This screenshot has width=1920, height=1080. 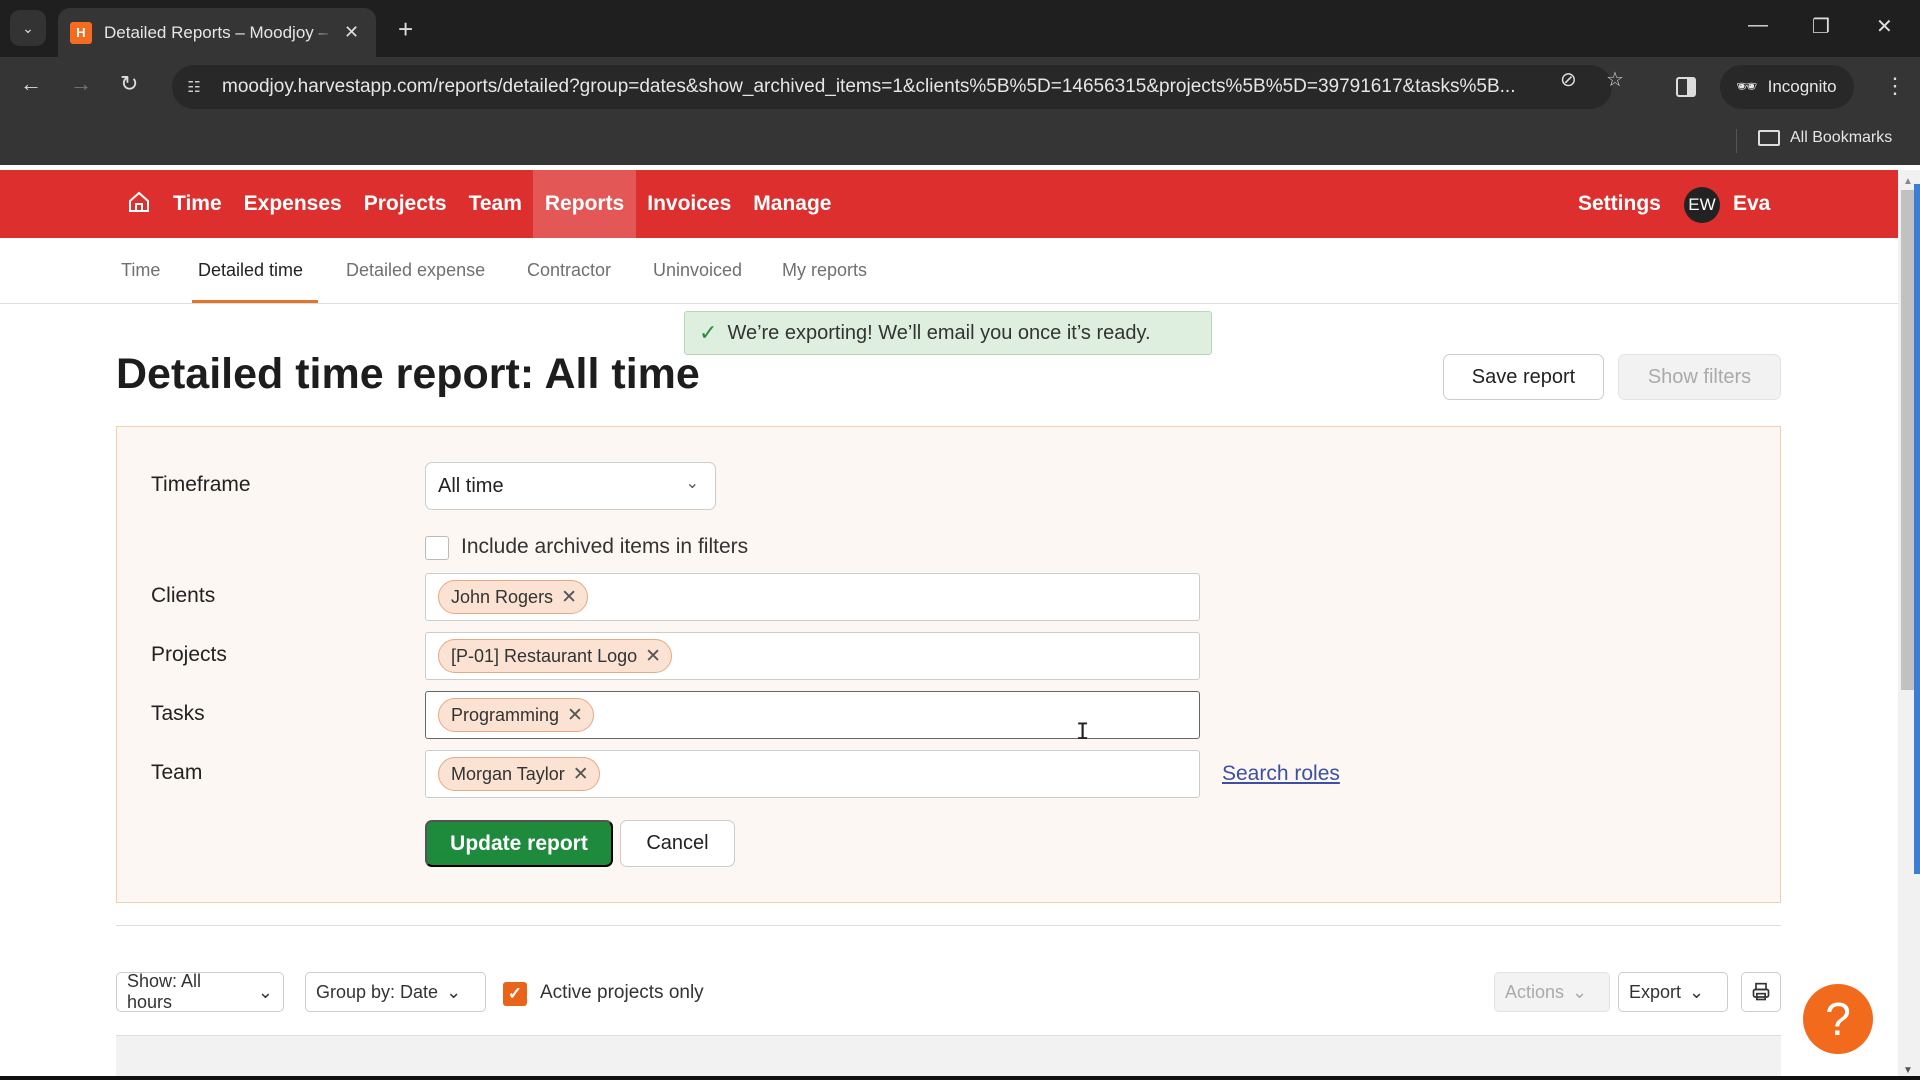 What do you see at coordinates (1758, 25) in the screenshot?
I see `minimize-icon: —` at bounding box center [1758, 25].